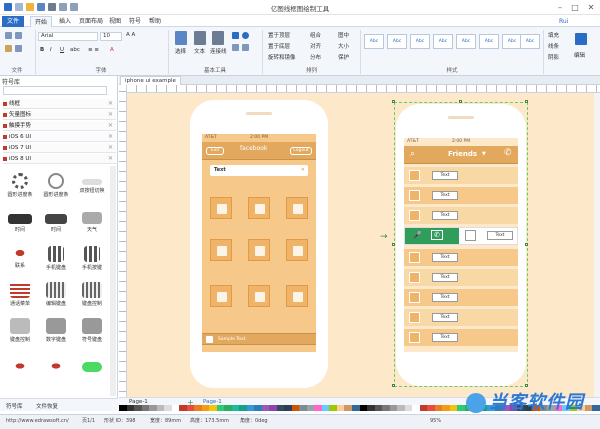 The height and width of the screenshot is (429, 600). I want to click on group-button: 组合, so click(315, 35).